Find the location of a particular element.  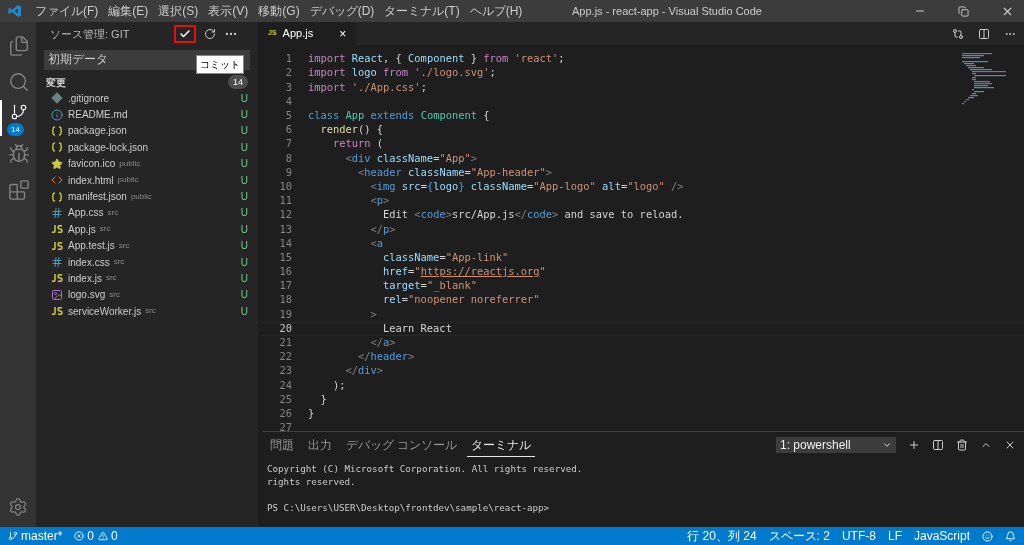

line-number: 4 is located at coordinates (288, 101).